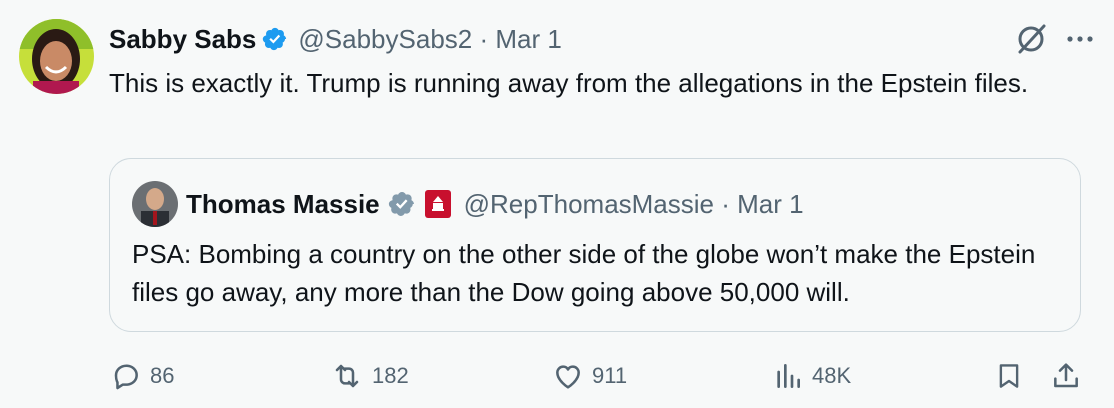  Describe the element at coordinates (601, 39) in the screenshot. I see `tweet-header: Sabby Sabs @SabbySabs2 · Mar 1` at that location.